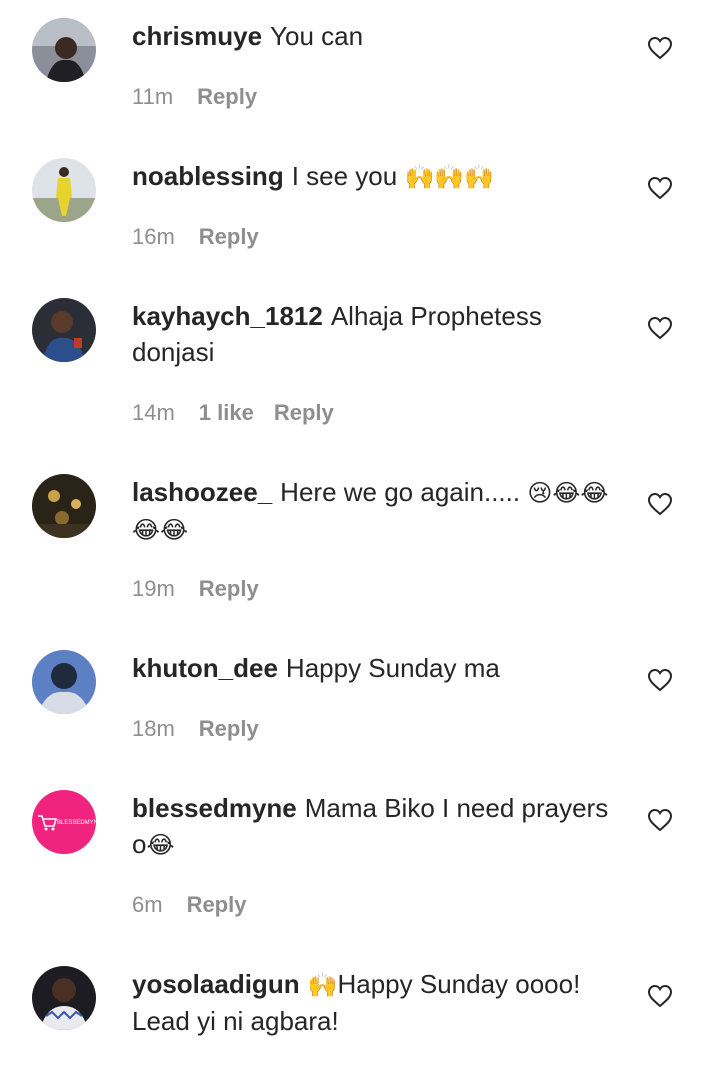 The width and height of the screenshot is (720, 1071). What do you see at coordinates (322, 985) in the screenshot?
I see `comment-emoji: 🙌` at bounding box center [322, 985].